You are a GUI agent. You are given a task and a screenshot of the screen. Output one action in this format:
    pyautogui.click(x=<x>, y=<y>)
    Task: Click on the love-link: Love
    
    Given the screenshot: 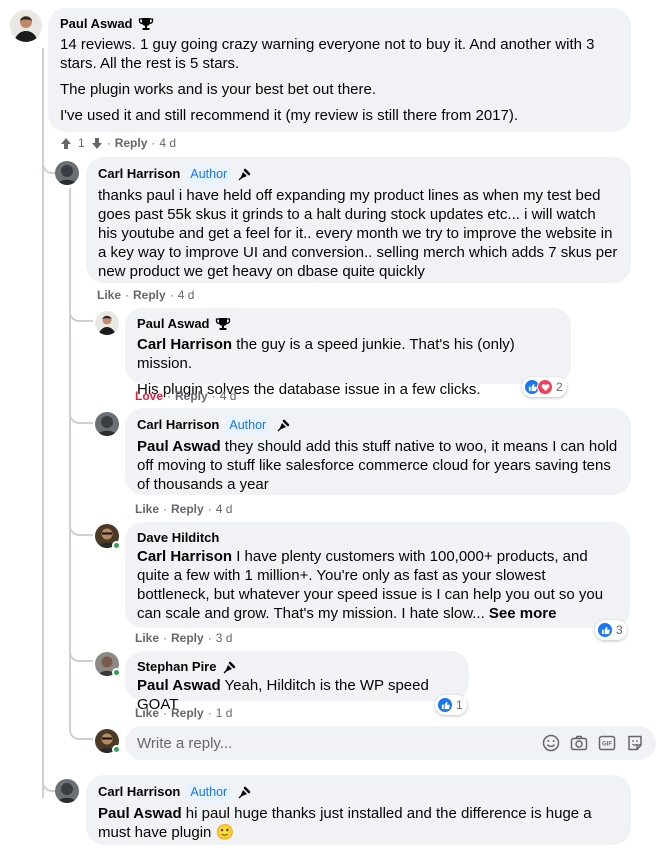 What is the action you would take?
    pyautogui.click(x=149, y=396)
    